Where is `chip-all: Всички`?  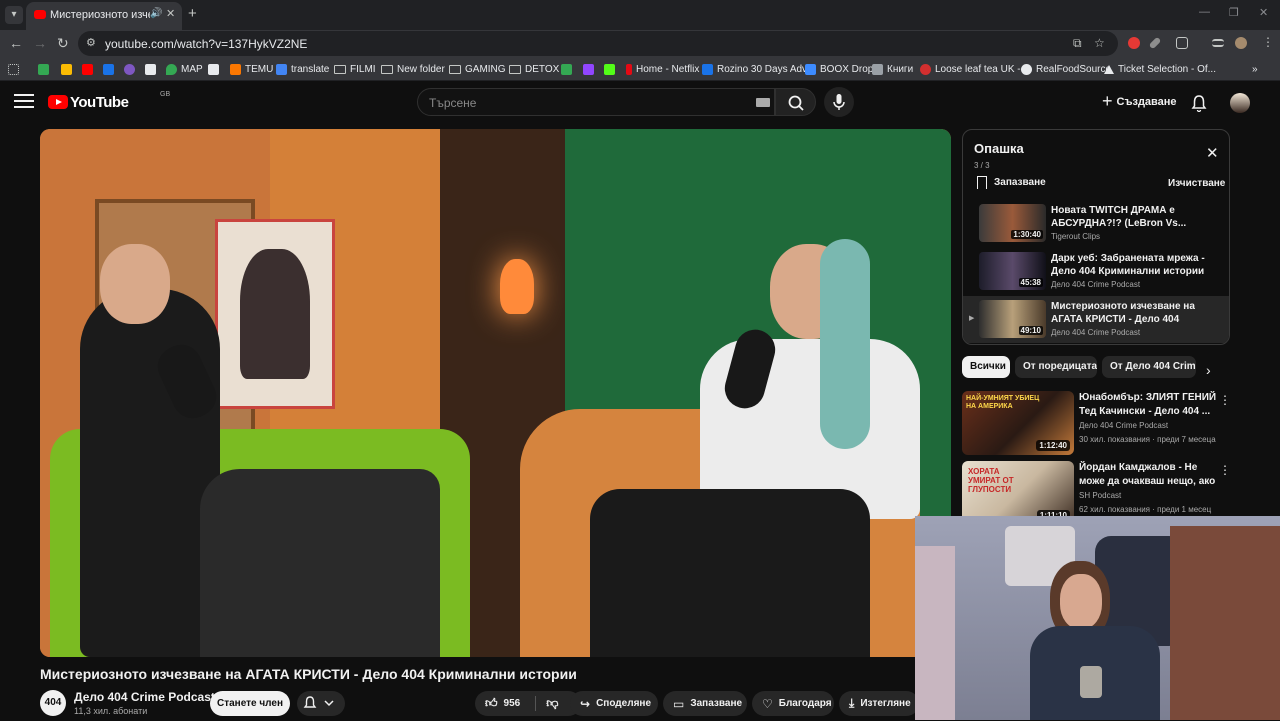
chip-all: Всички is located at coordinates (986, 367).